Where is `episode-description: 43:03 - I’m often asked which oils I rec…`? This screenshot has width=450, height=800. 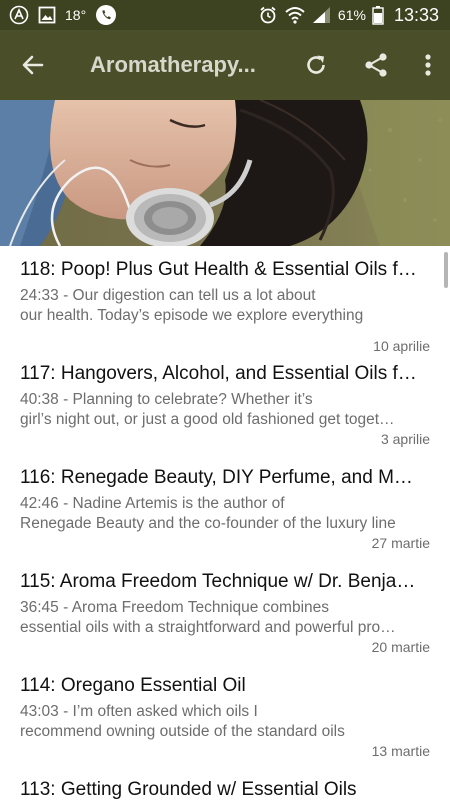
episode-description: 43:03 - I’m often asked which oils I rec… is located at coordinates (210, 722).